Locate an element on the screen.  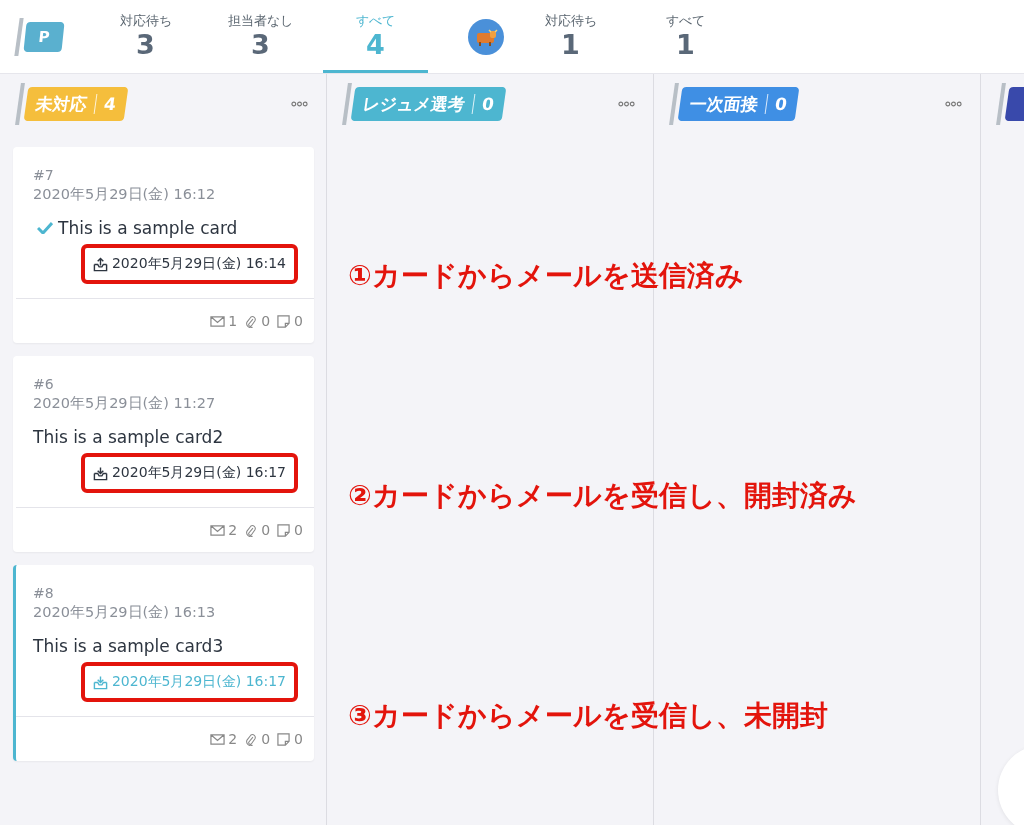
card-date: 2020年5月29日(金) 16:12 is located at coordinates (124, 194).